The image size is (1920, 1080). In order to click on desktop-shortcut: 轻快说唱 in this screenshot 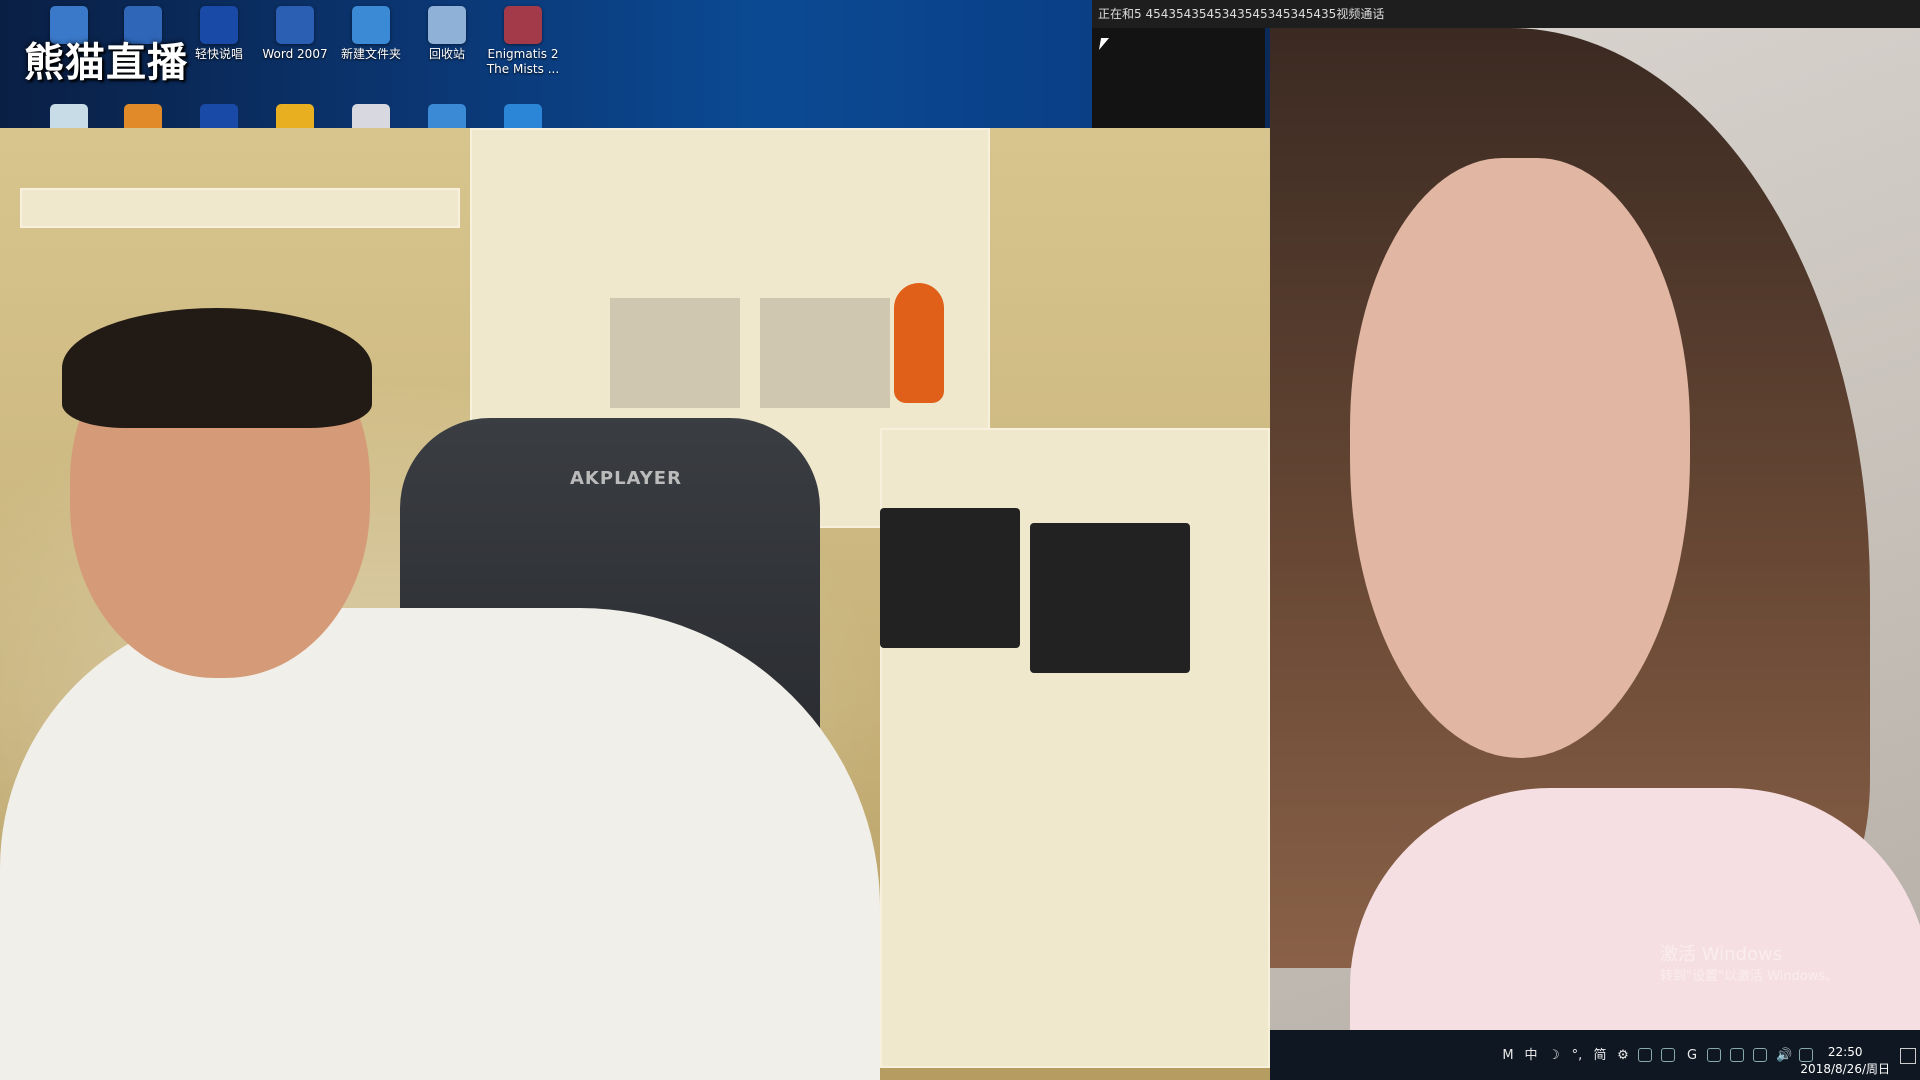, I will do `click(219, 32)`.